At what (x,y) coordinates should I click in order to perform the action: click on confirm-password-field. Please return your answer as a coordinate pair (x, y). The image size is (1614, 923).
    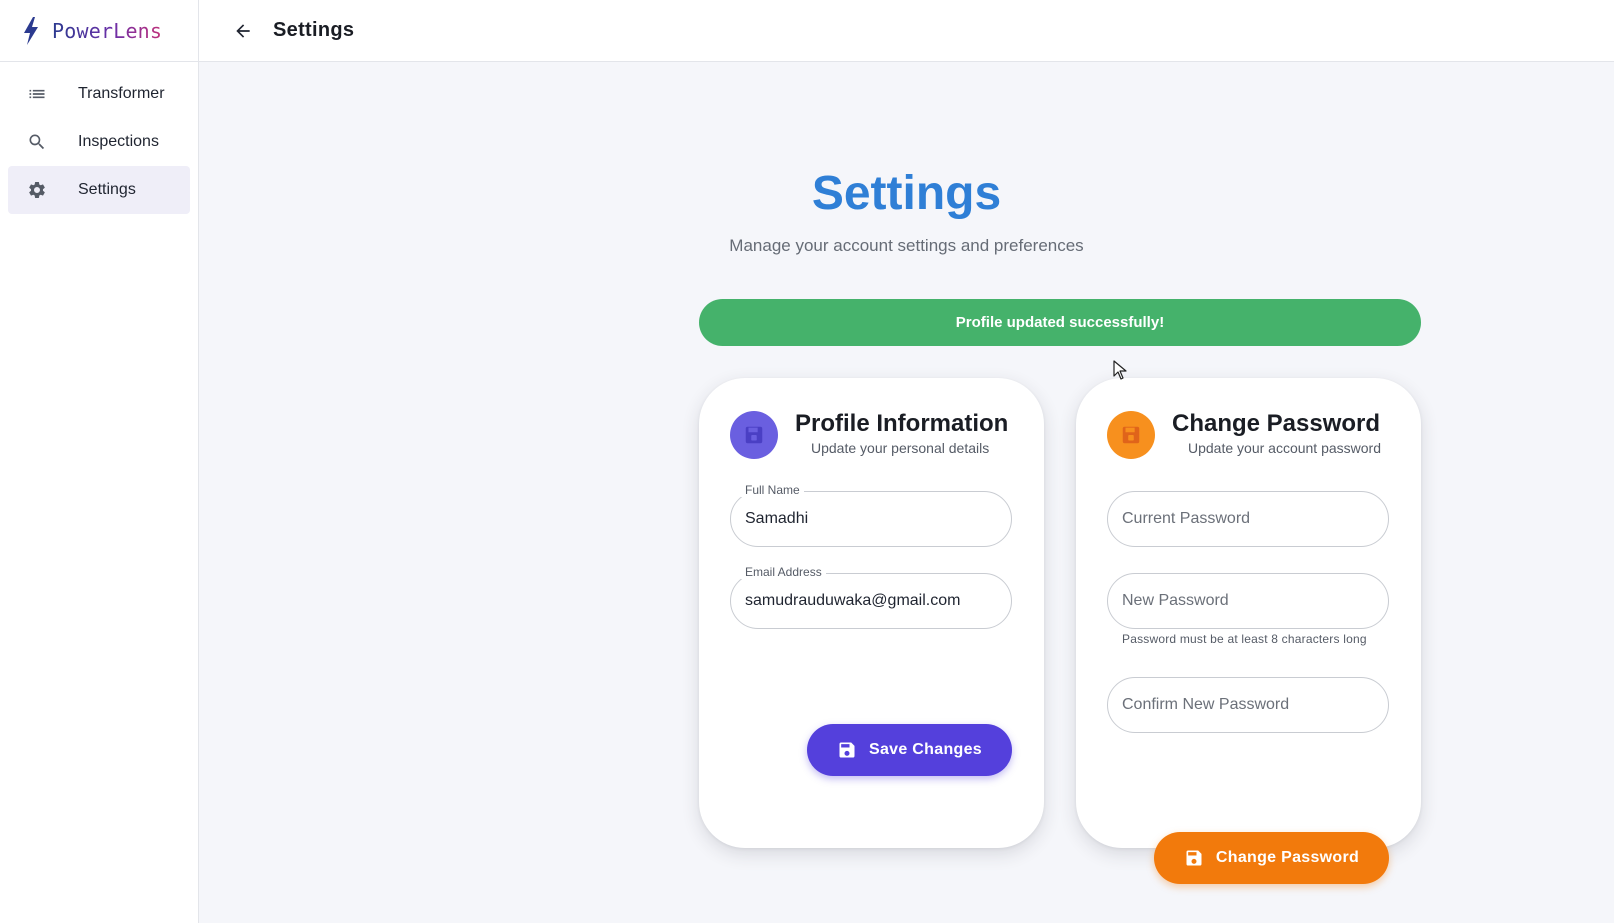
    Looking at the image, I should click on (1248, 705).